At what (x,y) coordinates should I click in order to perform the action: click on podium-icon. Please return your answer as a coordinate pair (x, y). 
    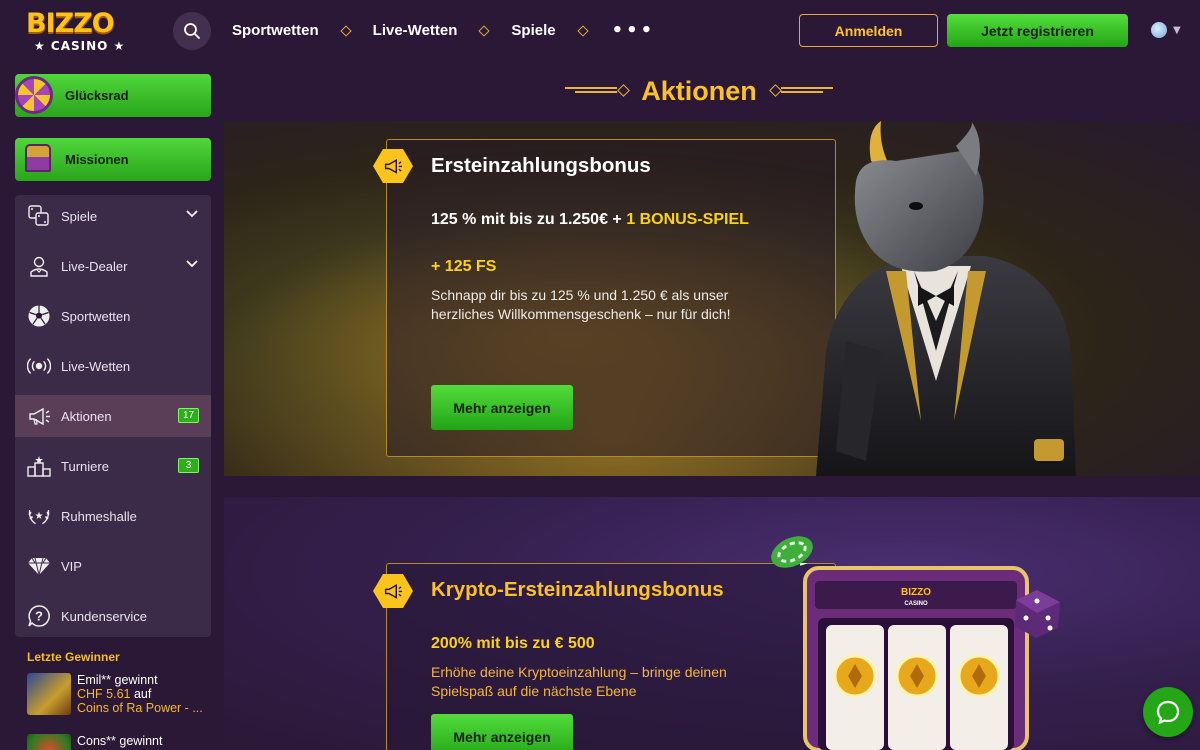
    Looking at the image, I should click on (39, 466).